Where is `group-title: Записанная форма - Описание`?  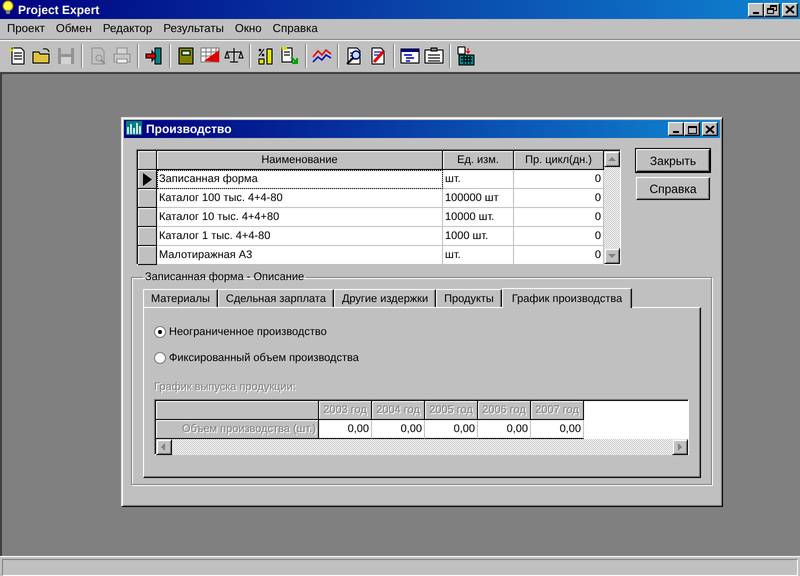 group-title: Записанная форма - Описание is located at coordinates (225, 277).